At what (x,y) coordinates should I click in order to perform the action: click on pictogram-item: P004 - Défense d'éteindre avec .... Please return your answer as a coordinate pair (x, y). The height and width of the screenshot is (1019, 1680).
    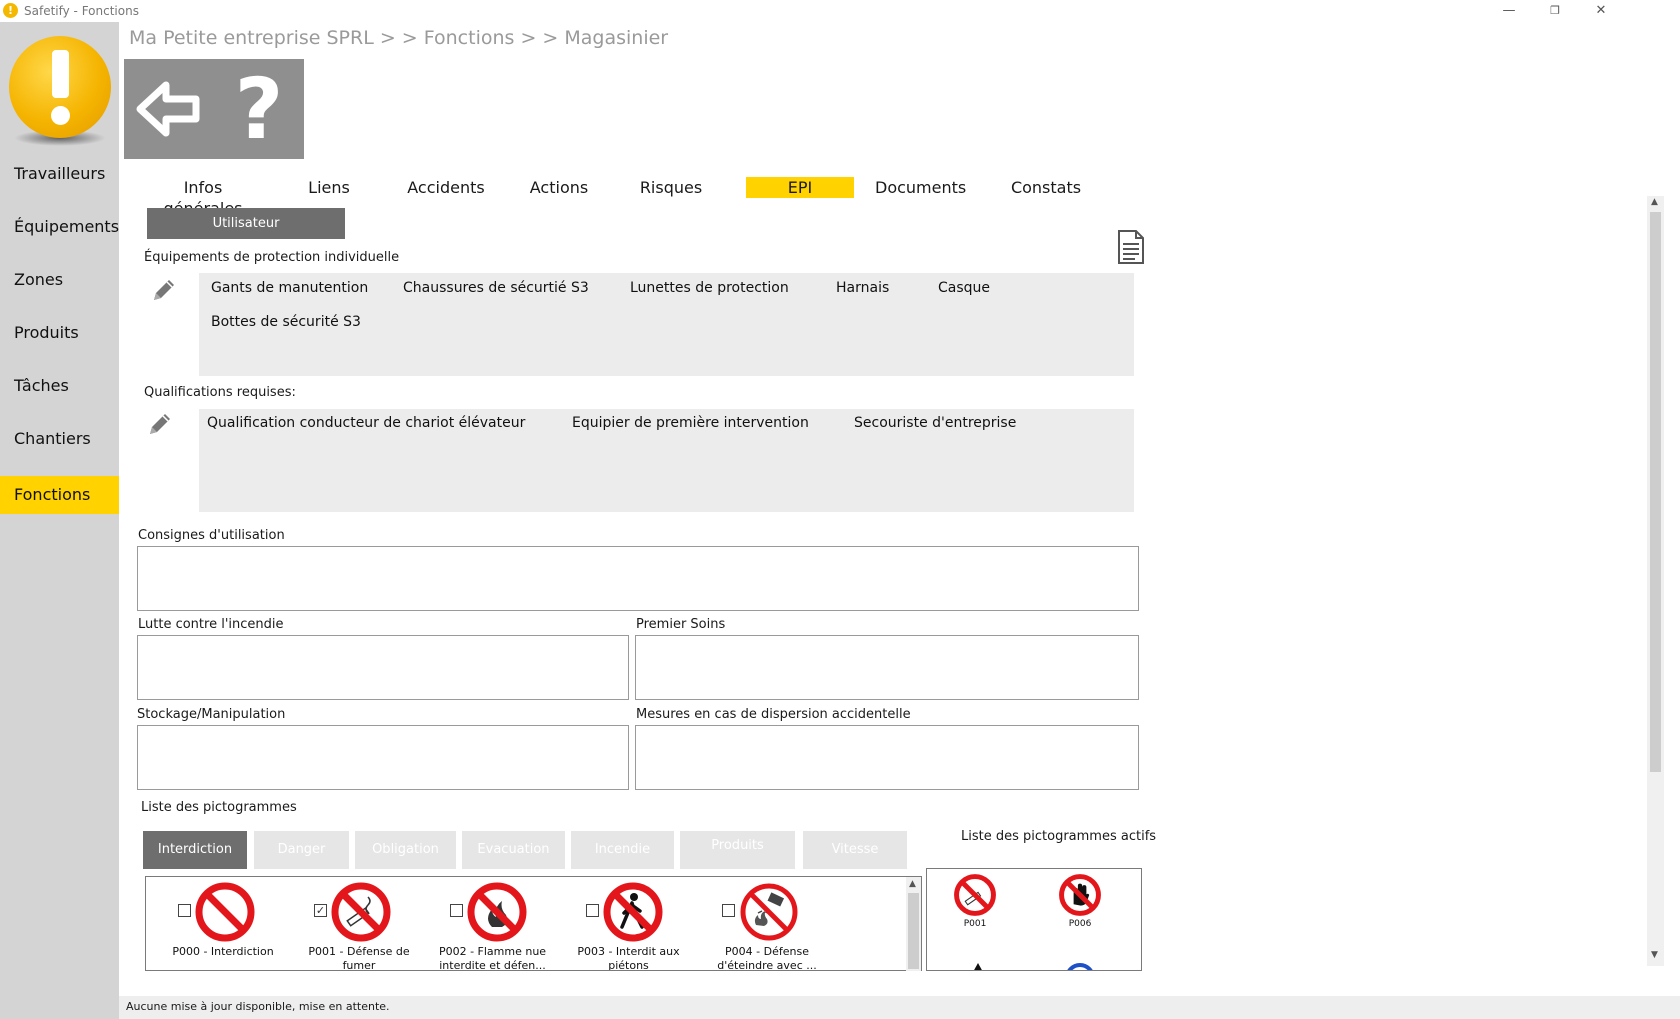
    Looking at the image, I should click on (757, 923).